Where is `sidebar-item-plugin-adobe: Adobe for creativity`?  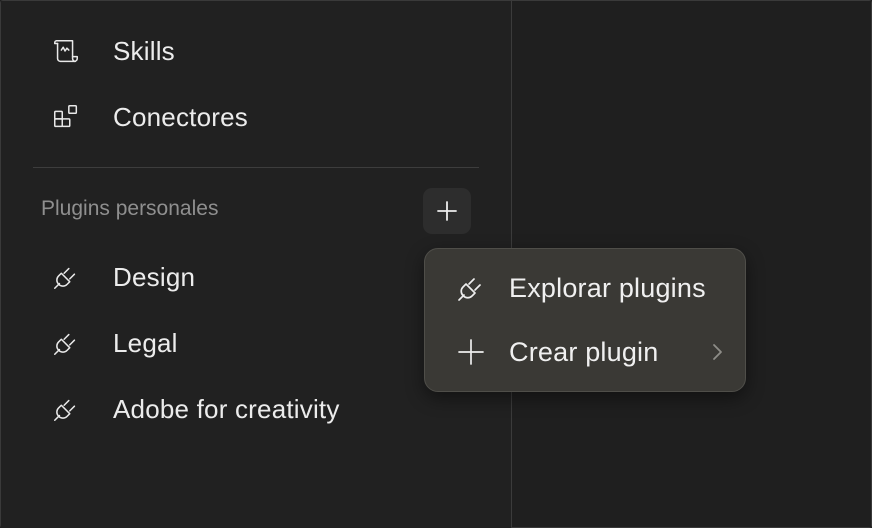 sidebar-item-plugin-adobe: Adobe for creativity is located at coordinates (253, 409).